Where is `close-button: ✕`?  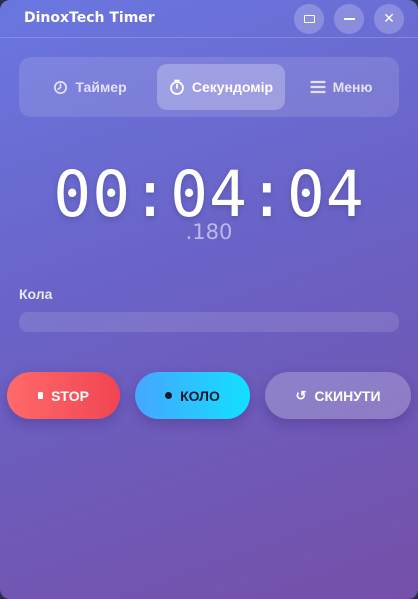 close-button: ✕ is located at coordinates (389, 19).